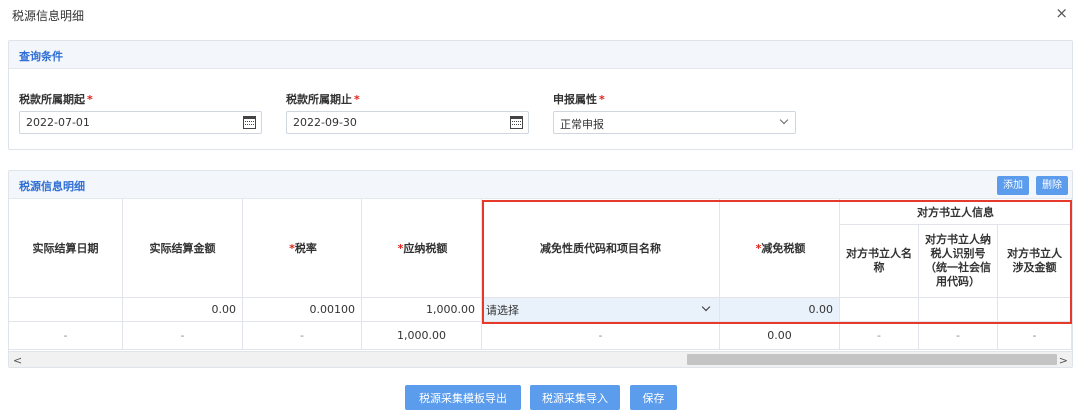  Describe the element at coordinates (674, 122) in the screenshot. I see `declare-attr-select: 正常申报` at that location.